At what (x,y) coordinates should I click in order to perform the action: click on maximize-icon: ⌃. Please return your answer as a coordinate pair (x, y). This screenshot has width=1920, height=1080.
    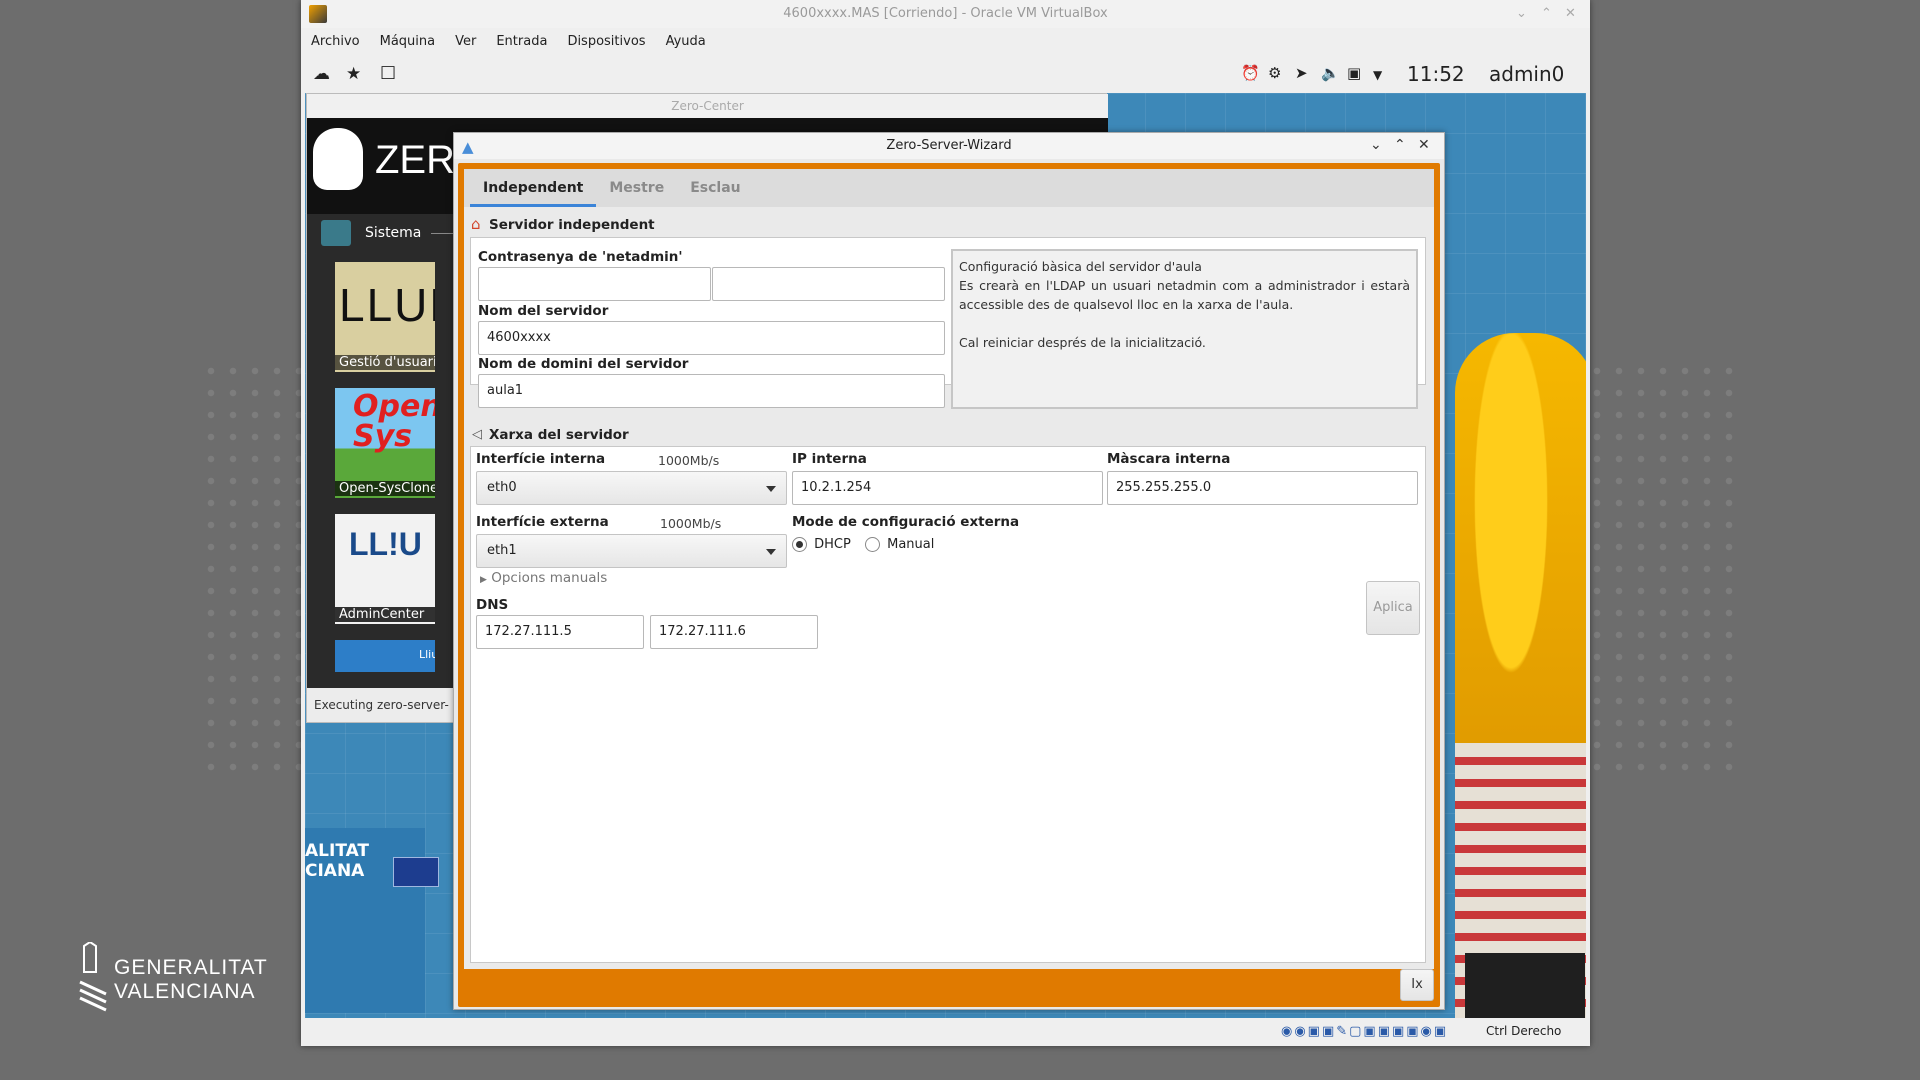
    Looking at the image, I should click on (1546, 13).